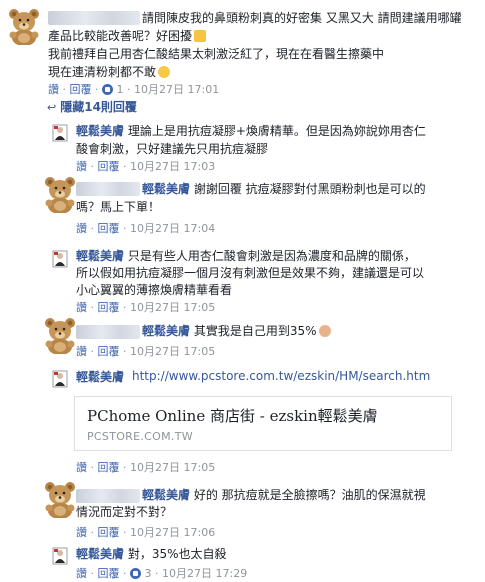  What do you see at coordinates (127, 36) in the screenshot?
I see `comment-text-line-2: 產品比較能改善呢？好困擾` at bounding box center [127, 36].